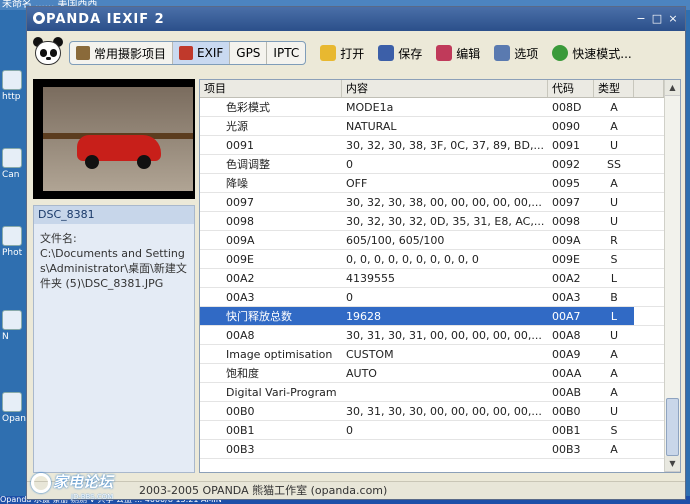 This screenshot has height=504, width=690. What do you see at coordinates (444, 53) in the screenshot?
I see `edit-icon` at bounding box center [444, 53].